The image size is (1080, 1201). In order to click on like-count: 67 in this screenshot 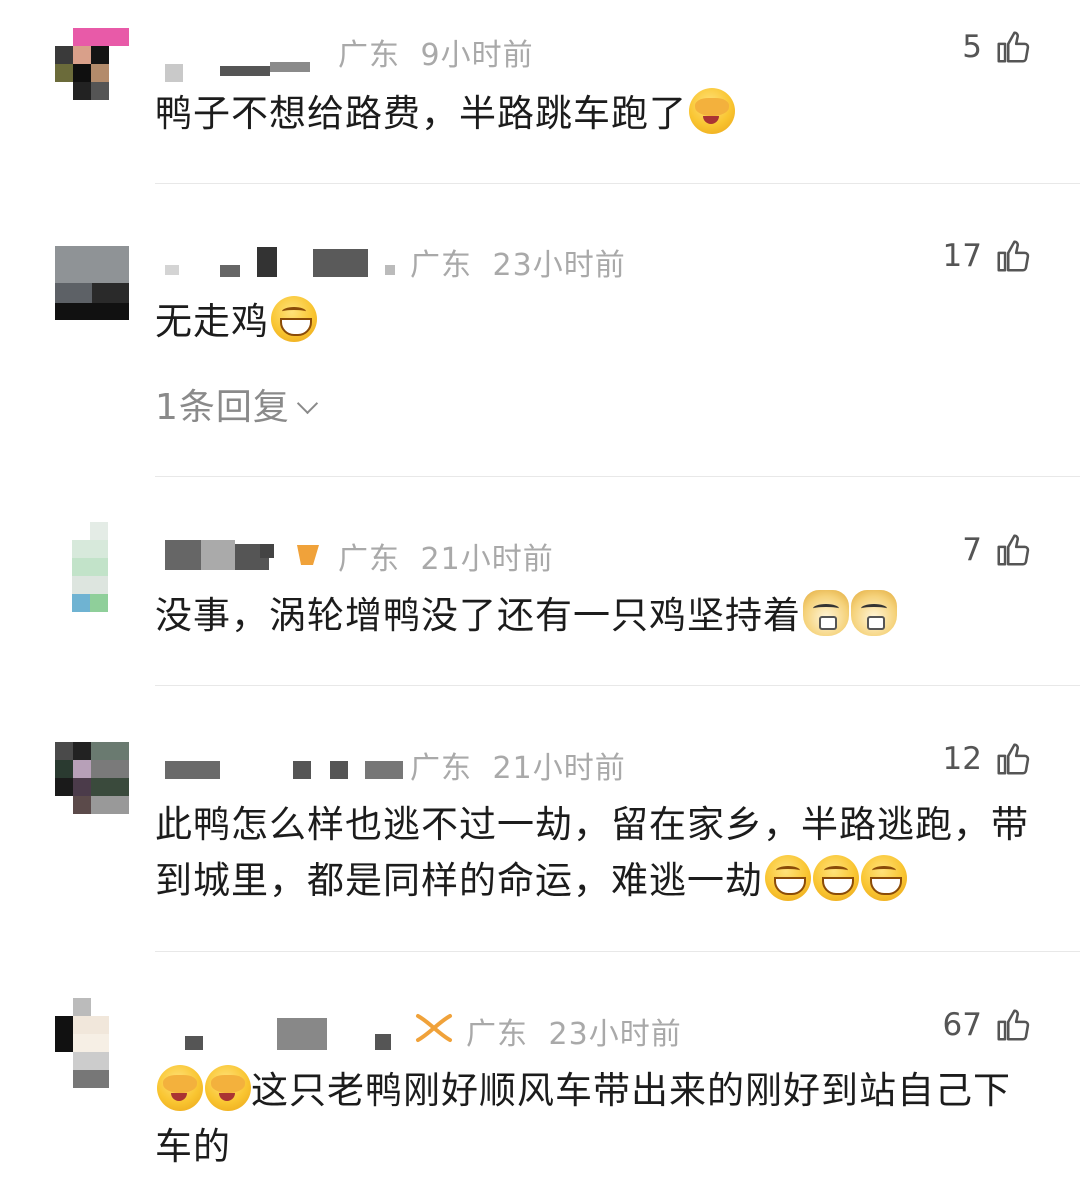, I will do `click(962, 1025)`.